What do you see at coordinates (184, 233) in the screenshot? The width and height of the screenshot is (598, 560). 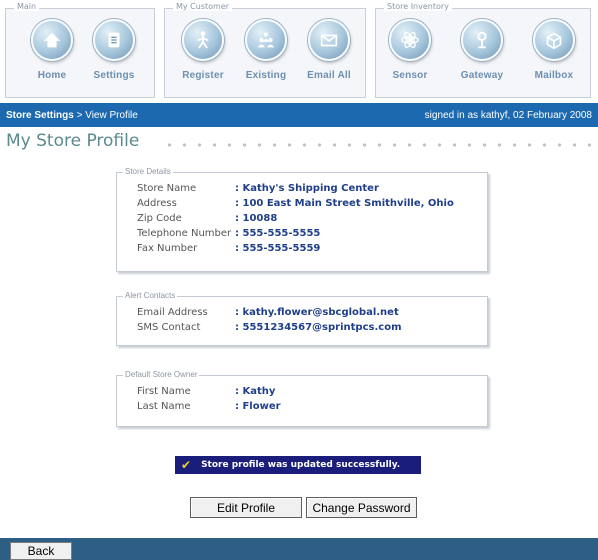 I see `field-label: Telephone Number` at bounding box center [184, 233].